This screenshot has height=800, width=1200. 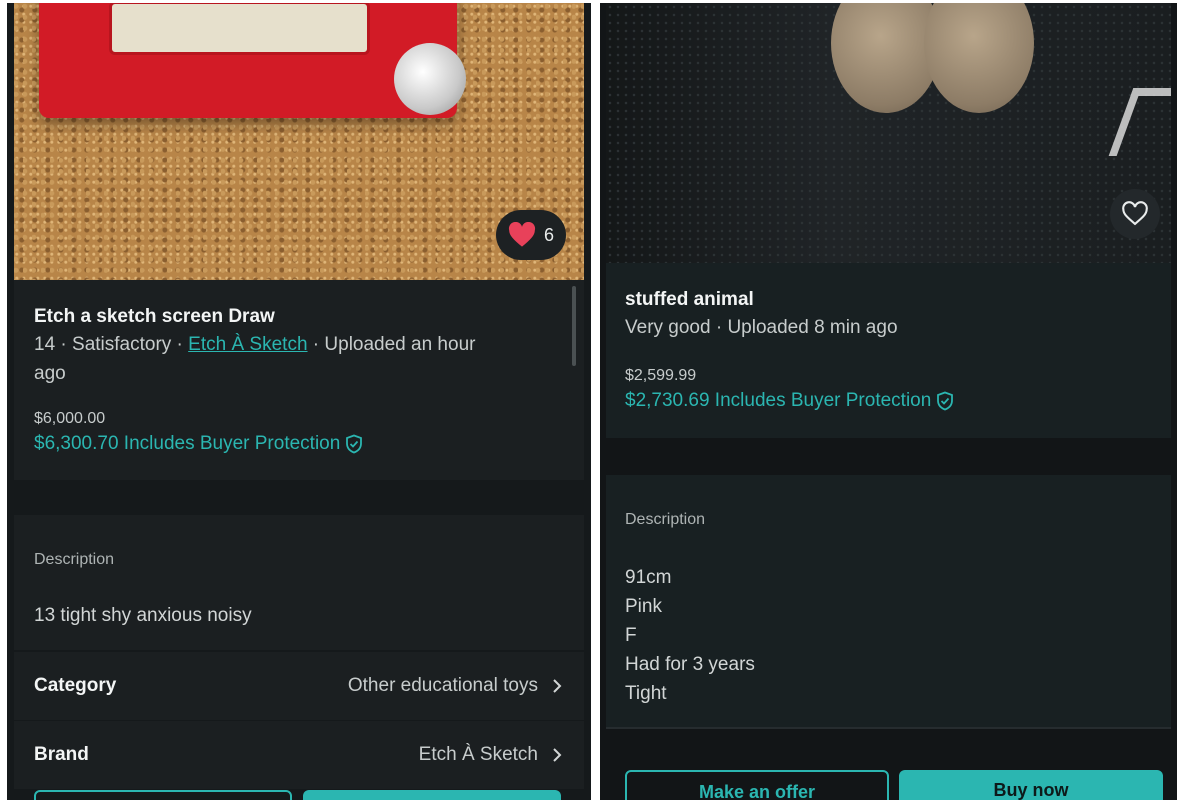 What do you see at coordinates (690, 635) in the screenshot?
I see `description-lines: 91cm Pink F Had for 3 years Tight` at bounding box center [690, 635].